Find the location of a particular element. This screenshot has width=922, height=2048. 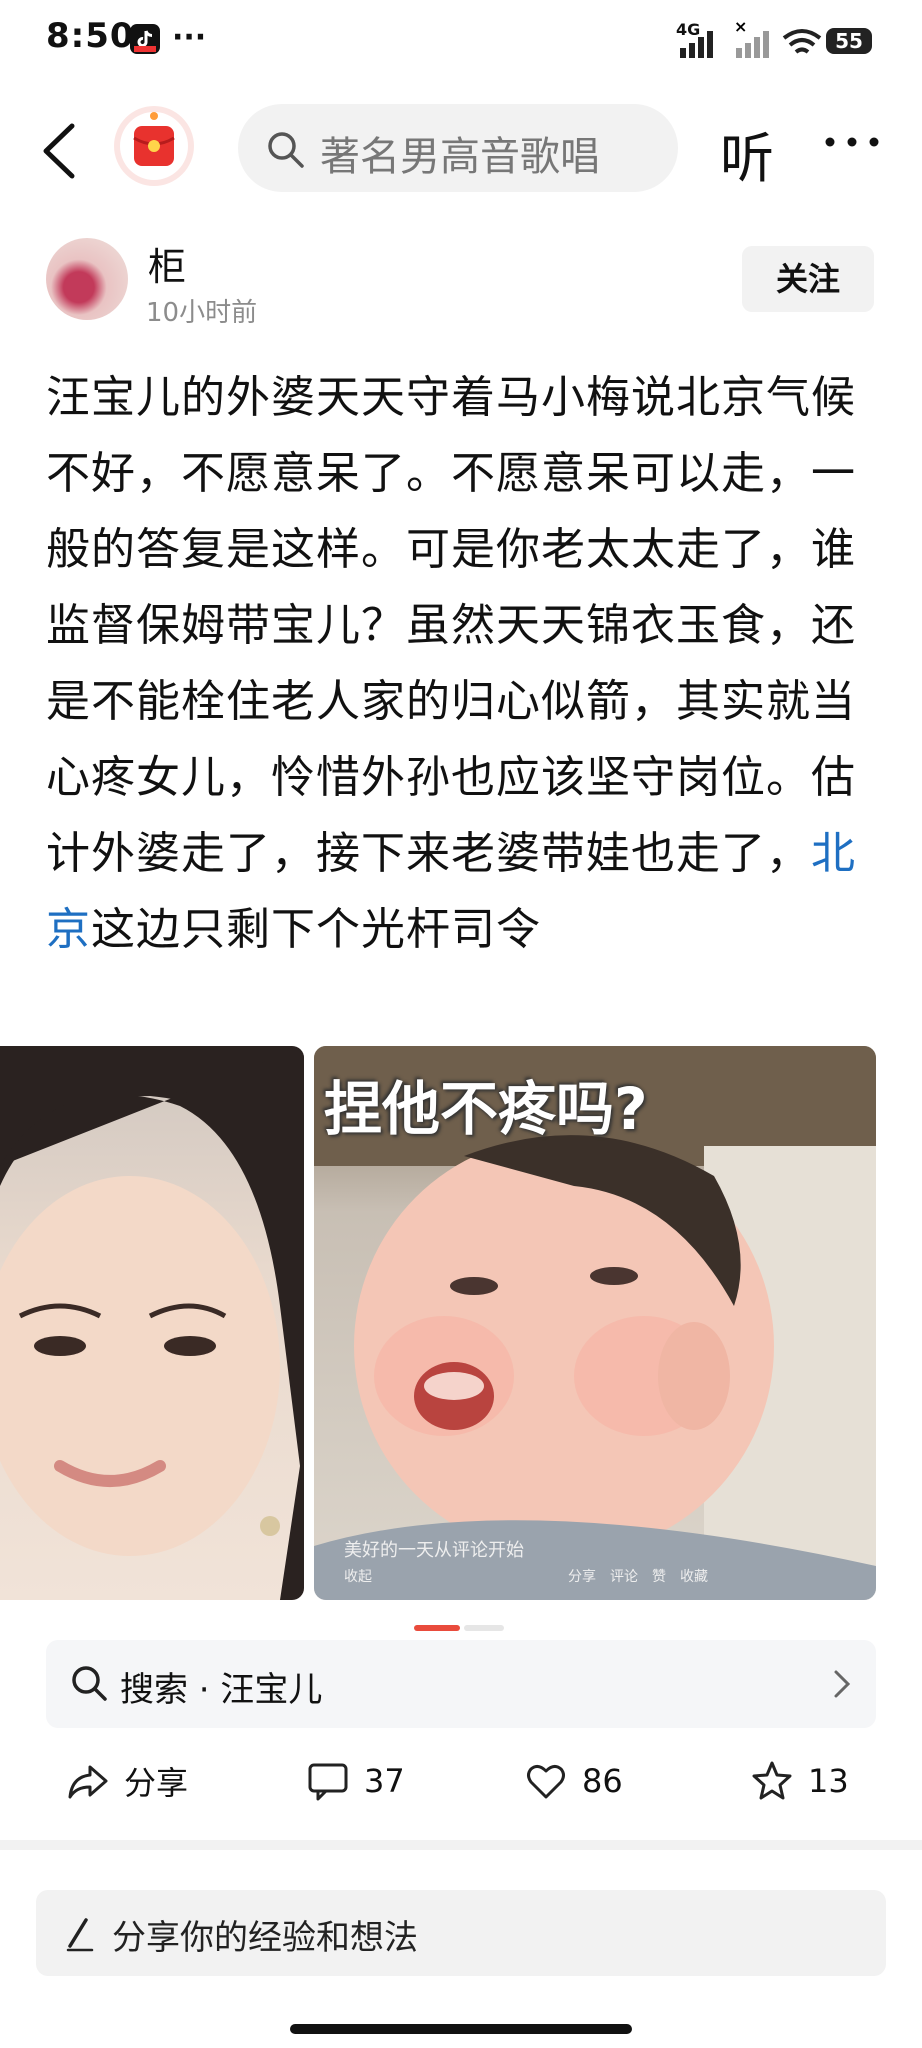

status-more-icon: ··· is located at coordinates (189, 37).